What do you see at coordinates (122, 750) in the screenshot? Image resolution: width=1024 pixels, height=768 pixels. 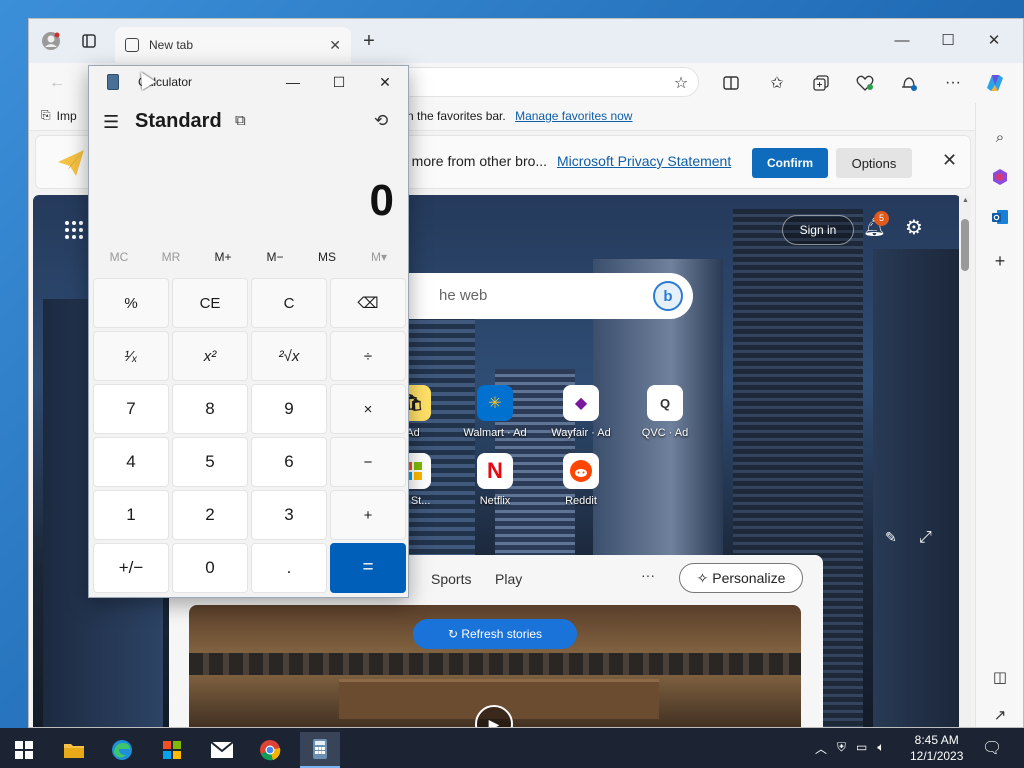 I see `edge-icon` at bounding box center [122, 750].